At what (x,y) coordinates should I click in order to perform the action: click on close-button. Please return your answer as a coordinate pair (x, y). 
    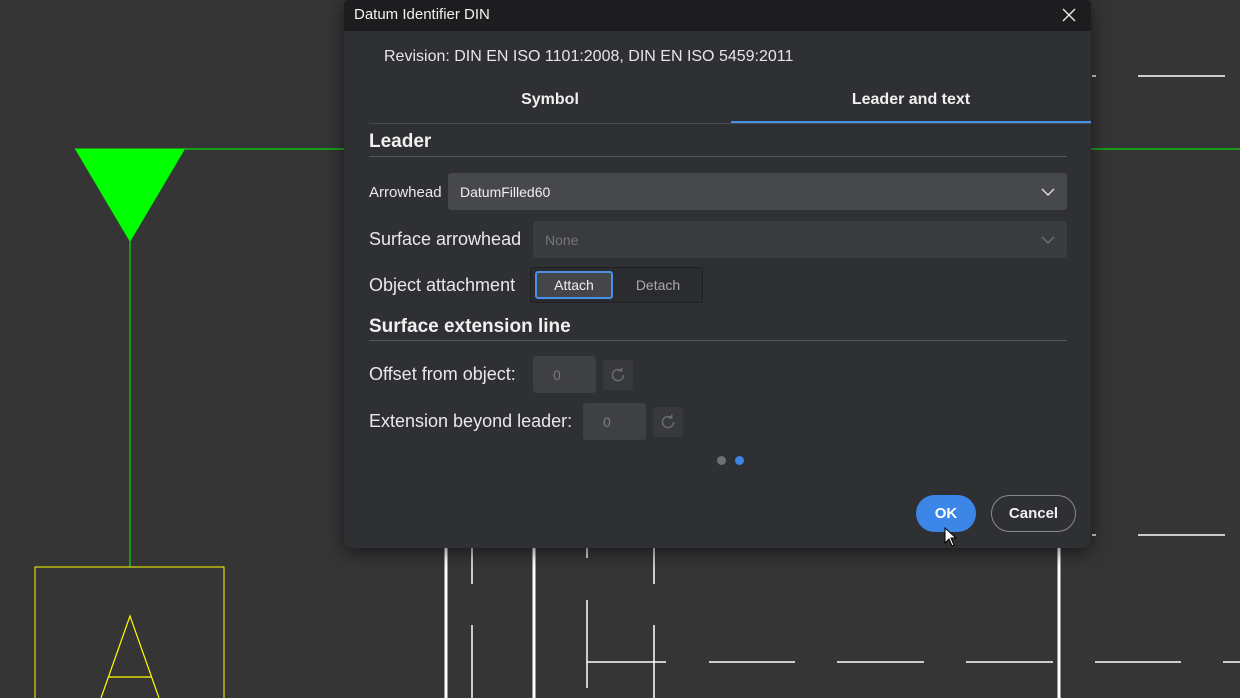
    Looking at the image, I should click on (1069, 14).